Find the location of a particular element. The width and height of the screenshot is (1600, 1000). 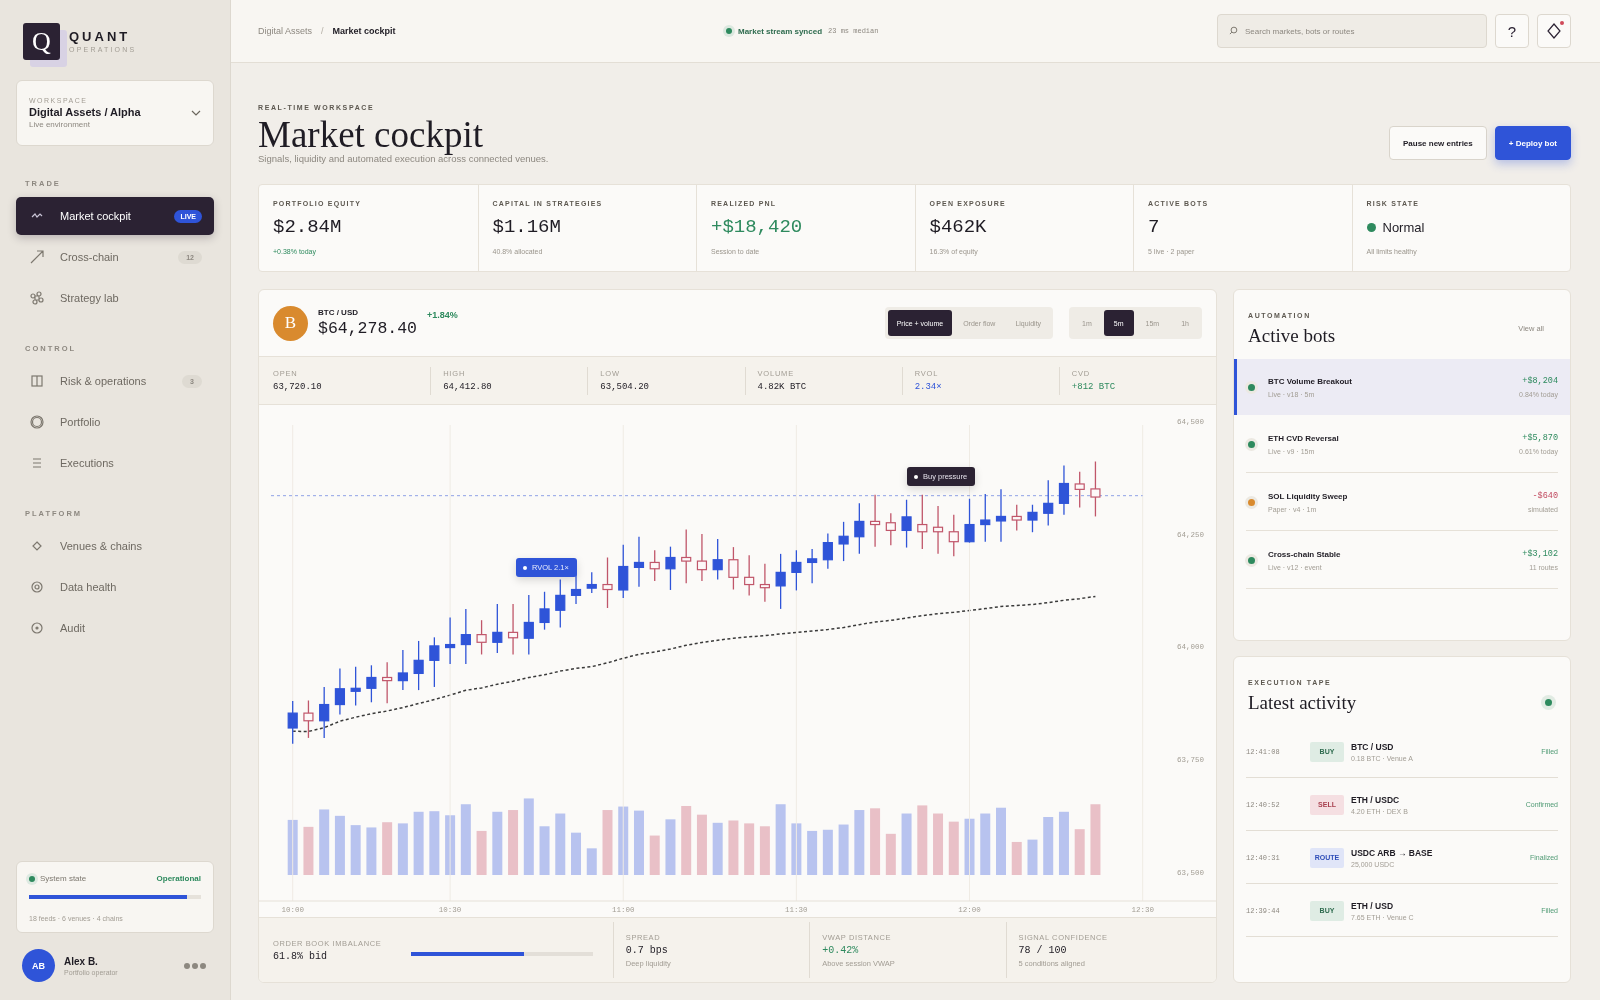

nav-item: Audit is located at coordinates (115, 628).